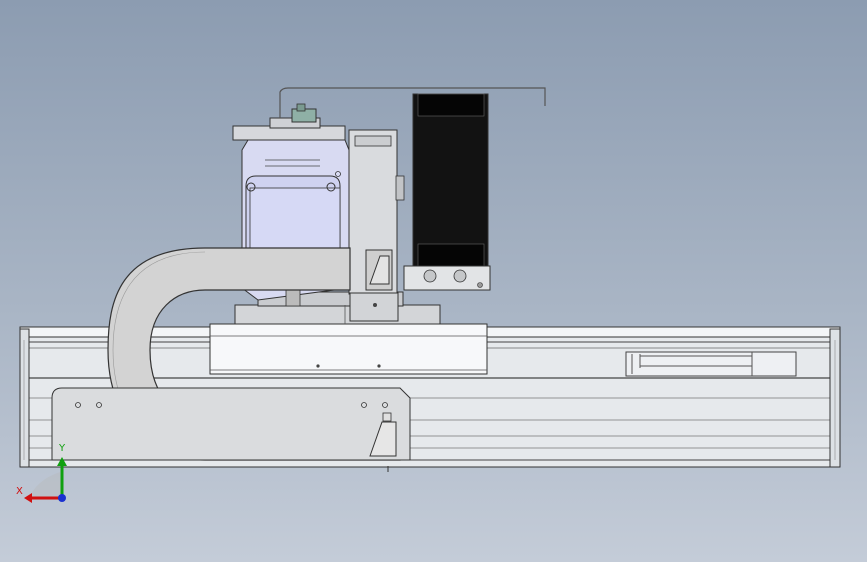 The image size is (867, 562). Describe the element at coordinates (711, 364) in the screenshot. I see `rail-sensor-slot` at that location.